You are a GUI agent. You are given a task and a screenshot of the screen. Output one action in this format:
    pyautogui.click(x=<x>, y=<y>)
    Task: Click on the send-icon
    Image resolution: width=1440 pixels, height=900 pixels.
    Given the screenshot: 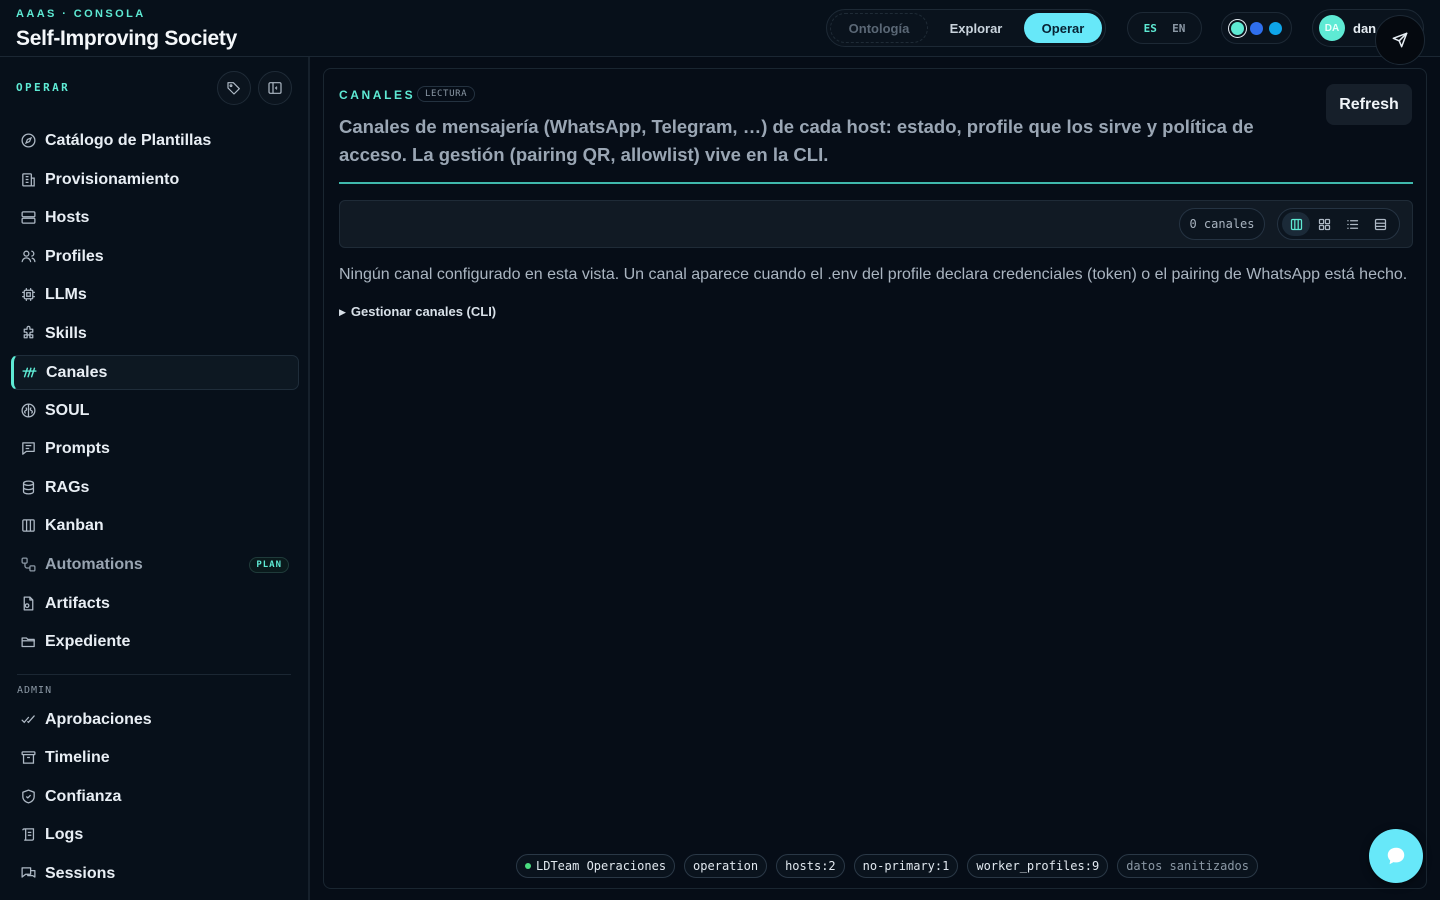 What is the action you would take?
    pyautogui.click(x=1400, y=40)
    